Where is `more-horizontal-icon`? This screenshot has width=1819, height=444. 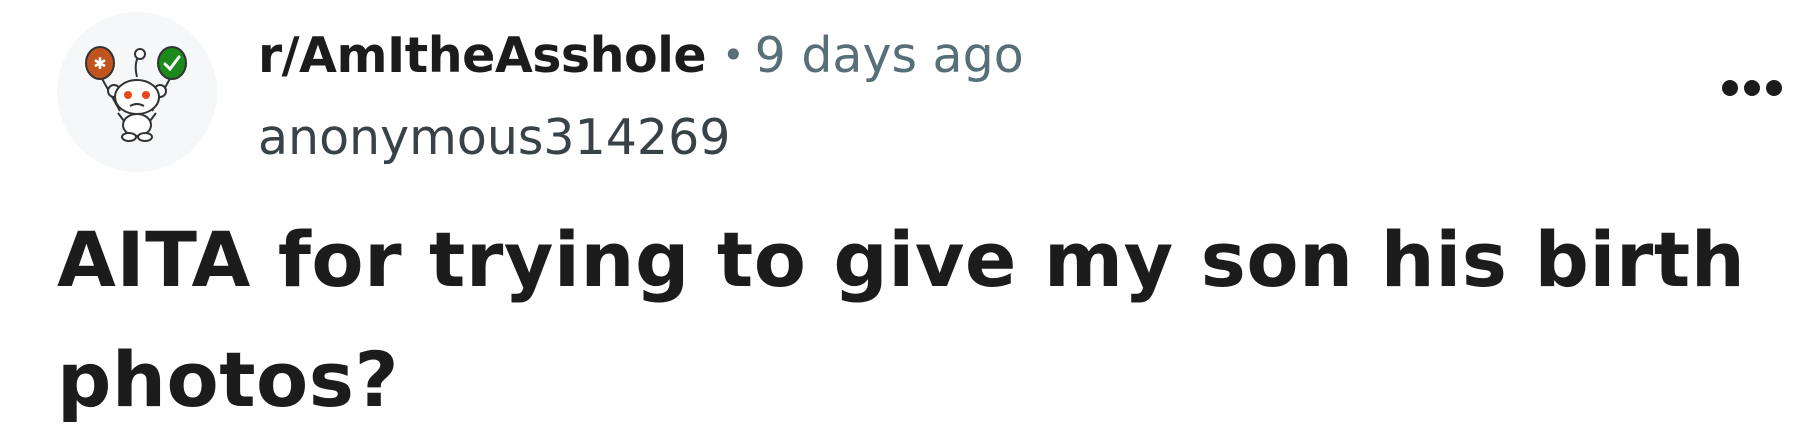
more-horizontal-icon is located at coordinates (1752, 88).